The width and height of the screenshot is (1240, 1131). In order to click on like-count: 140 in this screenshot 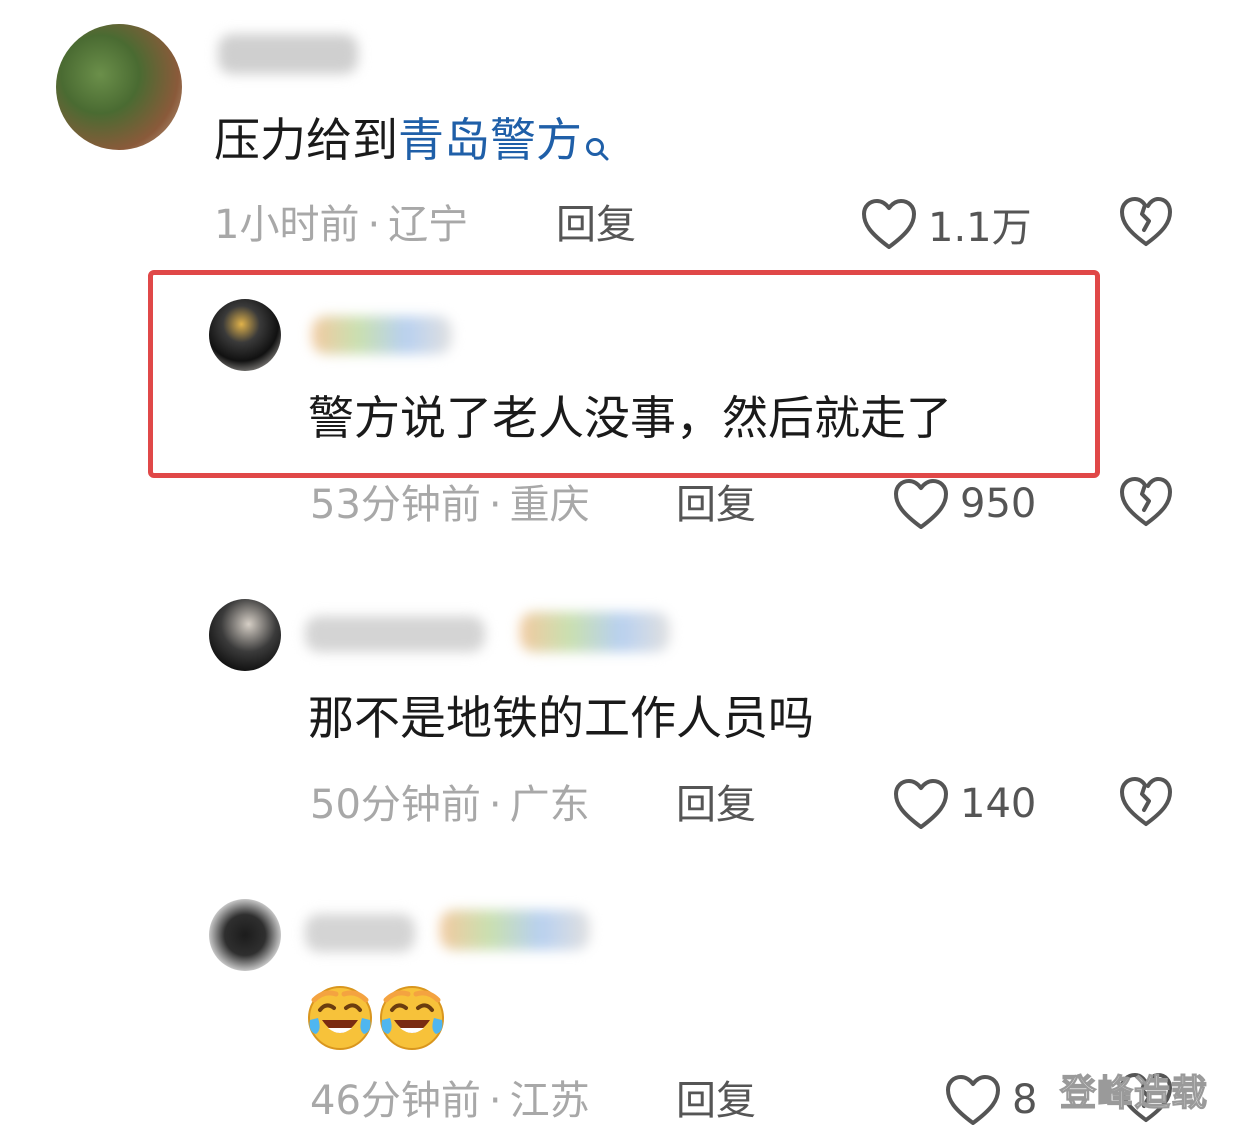, I will do `click(998, 804)`.